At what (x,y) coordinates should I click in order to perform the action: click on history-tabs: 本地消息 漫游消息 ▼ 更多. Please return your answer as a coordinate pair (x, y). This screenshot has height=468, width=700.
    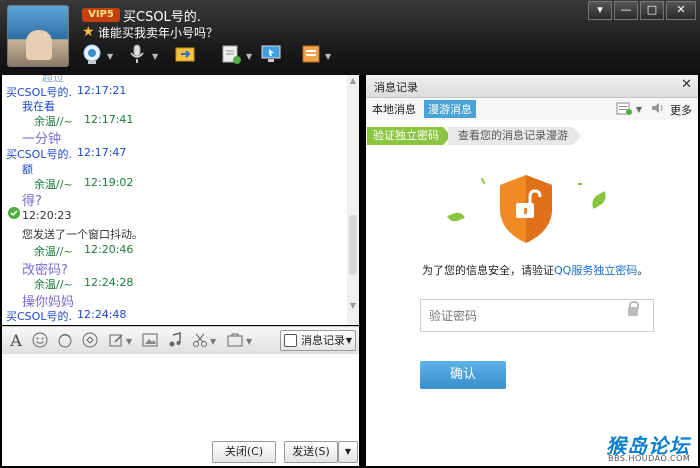
    Looking at the image, I should click on (532, 109).